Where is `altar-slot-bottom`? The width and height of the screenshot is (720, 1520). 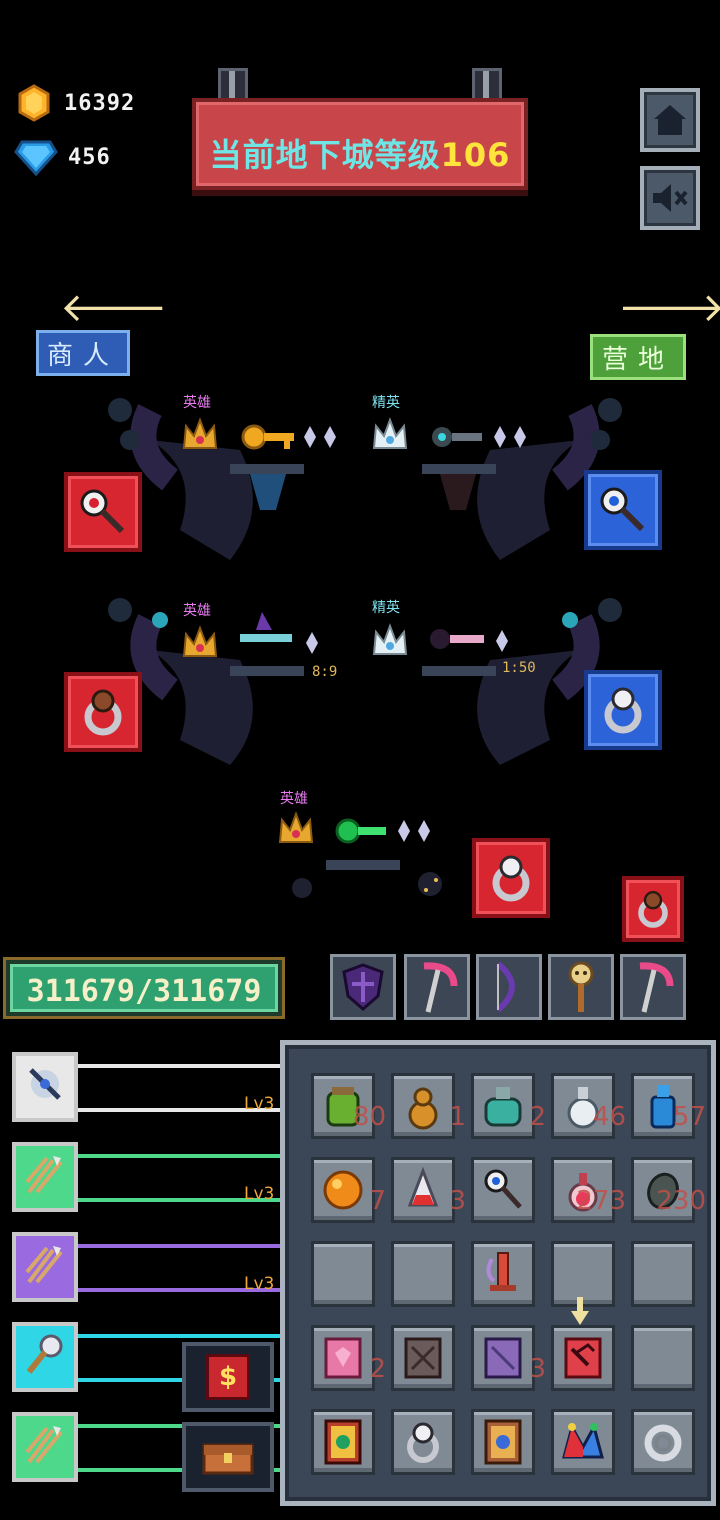 altar-slot-bottom is located at coordinates (511, 878).